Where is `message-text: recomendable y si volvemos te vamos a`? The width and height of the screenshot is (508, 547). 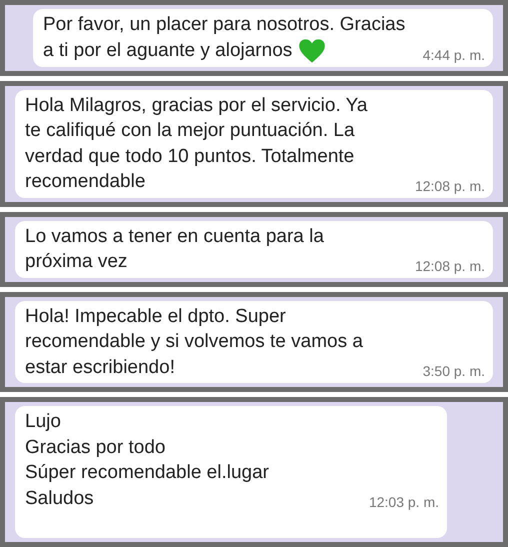 message-text: recomendable y si volvemos te vamos a is located at coordinates (194, 341).